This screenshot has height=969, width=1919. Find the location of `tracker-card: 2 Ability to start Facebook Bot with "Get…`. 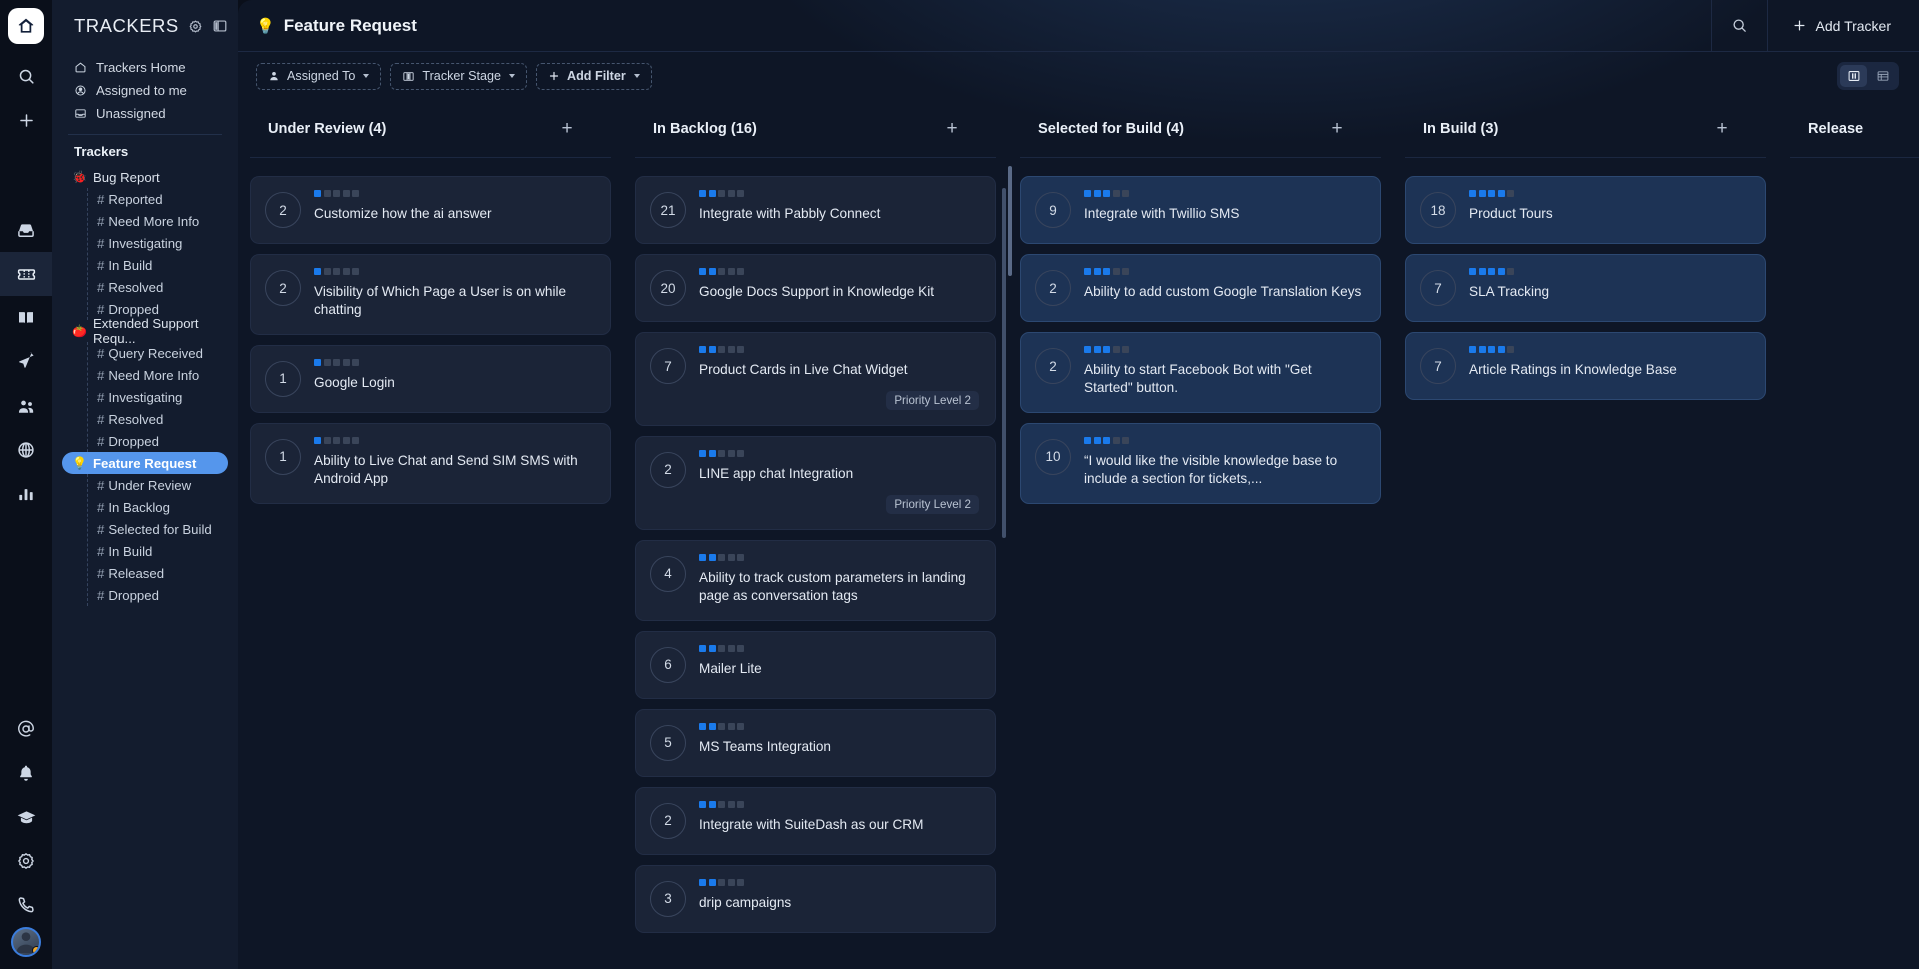

tracker-card: 2 Ability to start Facebook Bot with "Get… is located at coordinates (1200, 372).